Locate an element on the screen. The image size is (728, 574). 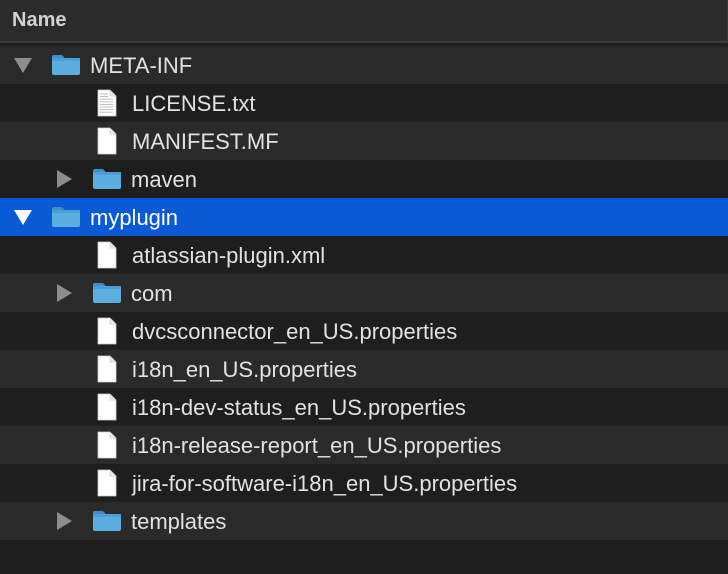
file-name: dvcsconnector_en_US.properties is located at coordinates (295, 331).